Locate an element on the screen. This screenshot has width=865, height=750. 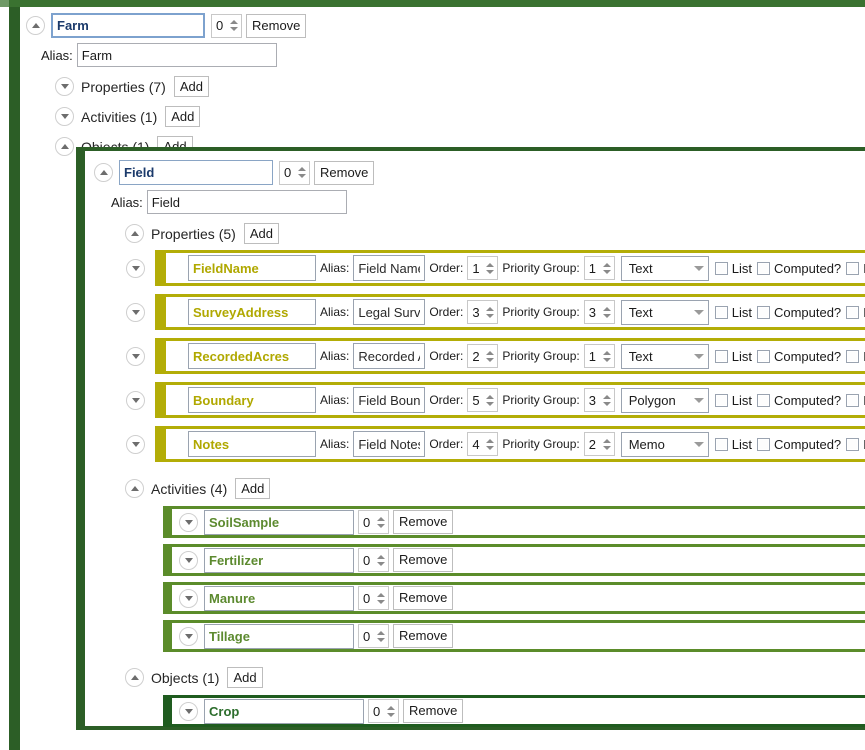
collapse-toggle-field is located at coordinates (103, 172).